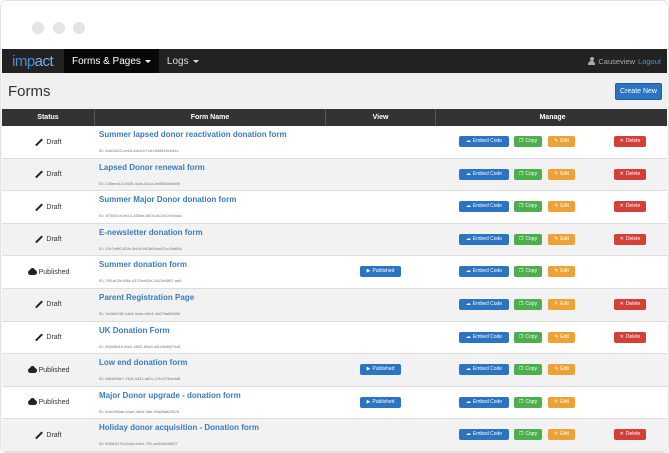 Image resolution: width=669 pixels, height=453 pixels. What do you see at coordinates (638, 91) in the screenshot?
I see `create-new-button: Create New` at bounding box center [638, 91].